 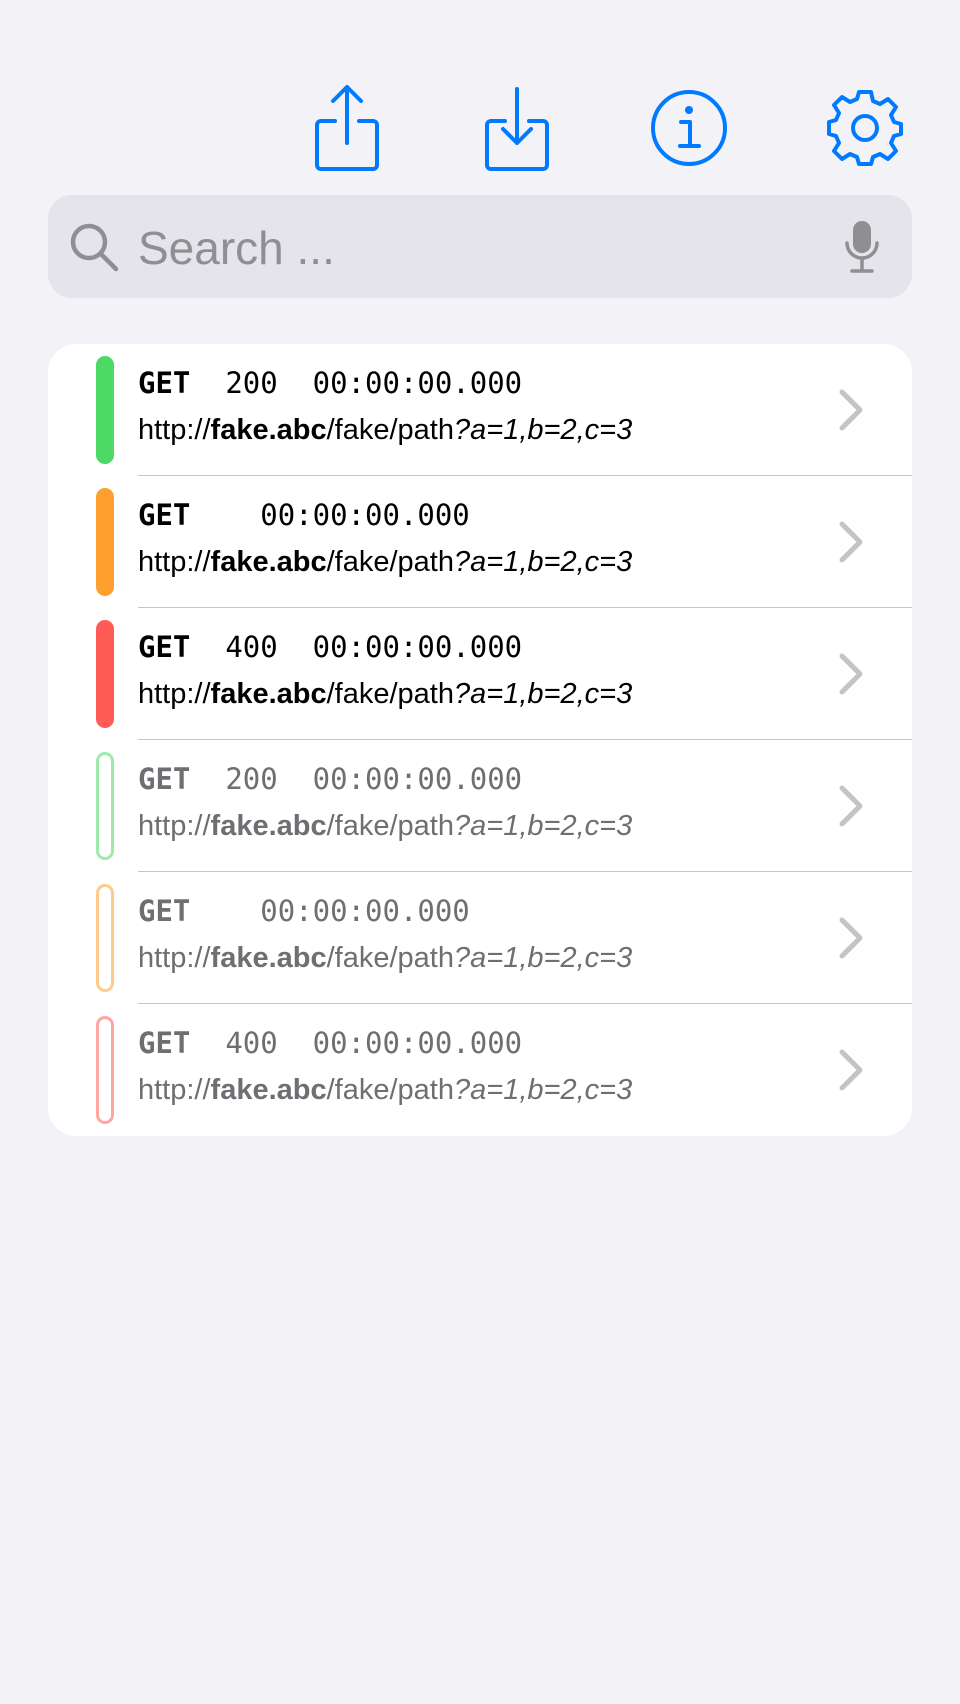 I want to click on search-input, so click(x=498, y=248).